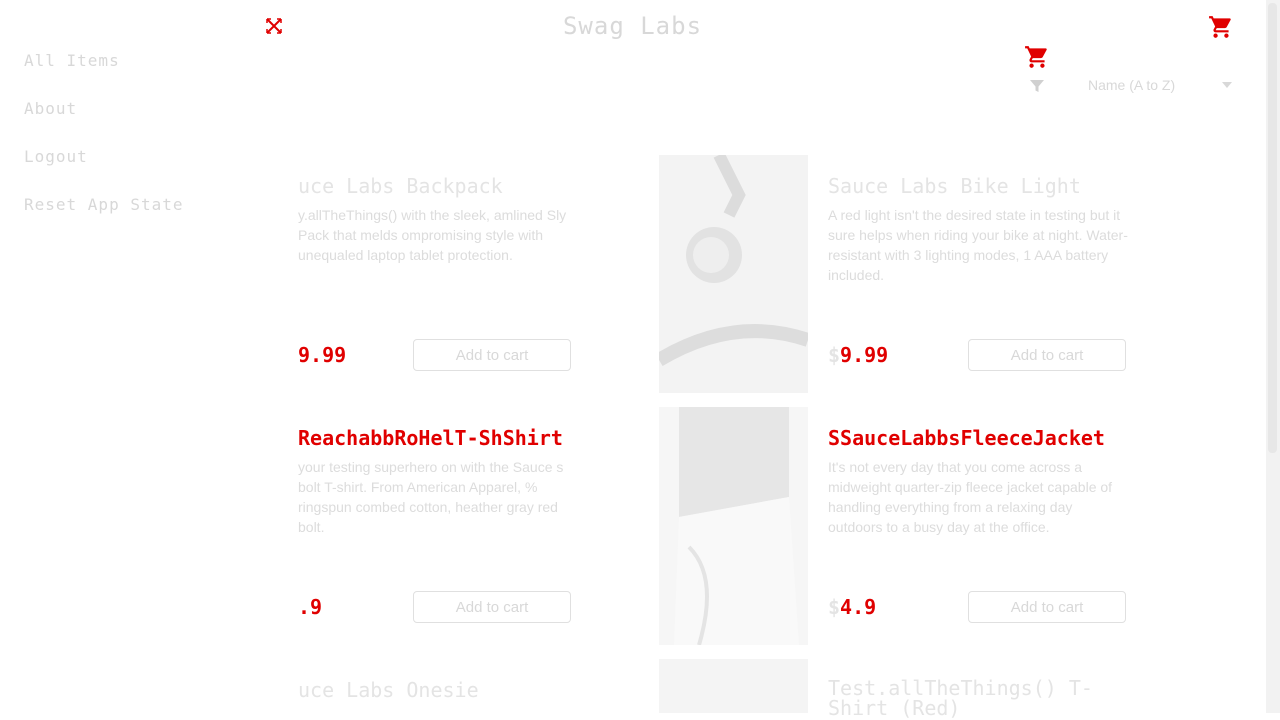 The width and height of the screenshot is (1280, 720). What do you see at coordinates (274, 26) in the screenshot?
I see `close-icon` at bounding box center [274, 26].